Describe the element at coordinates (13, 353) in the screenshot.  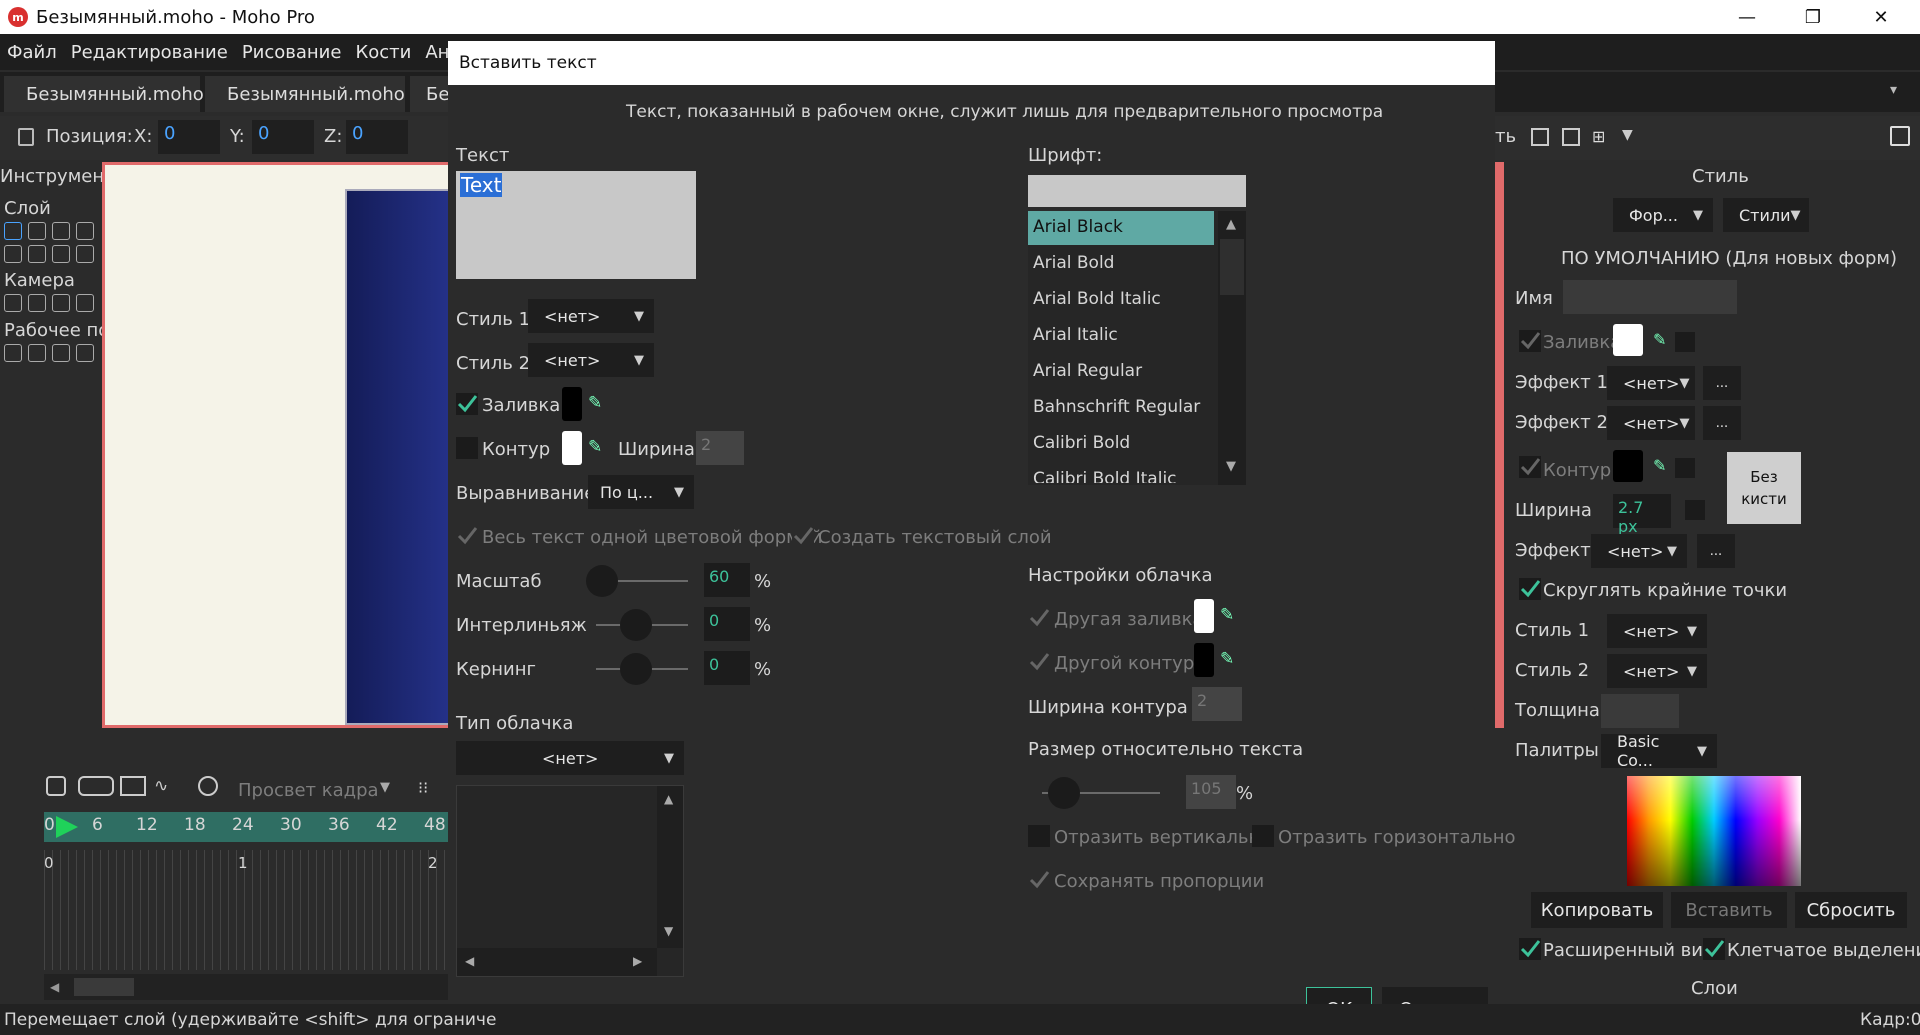
I see `hand-icon` at that location.